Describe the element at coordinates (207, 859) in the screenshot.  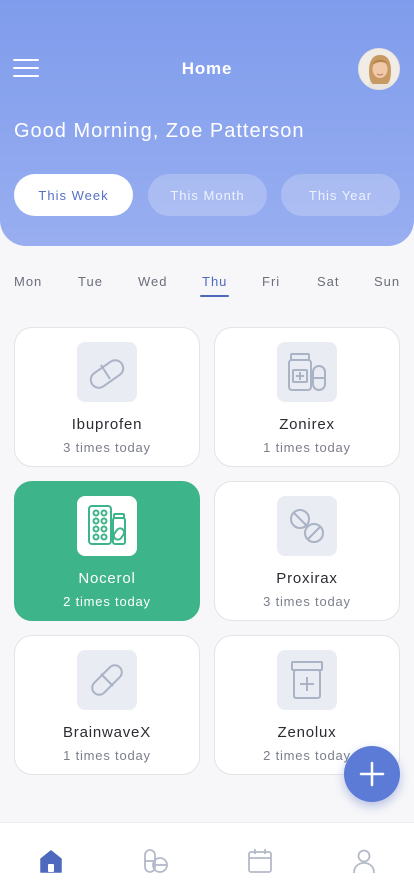
I see `bottom-navigation` at that location.